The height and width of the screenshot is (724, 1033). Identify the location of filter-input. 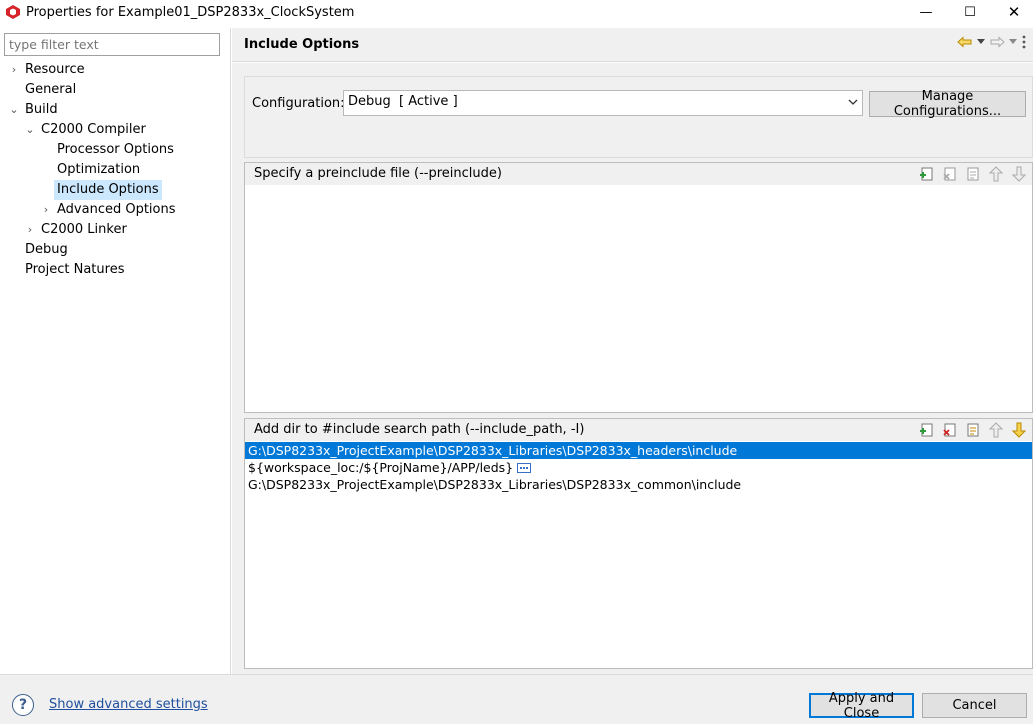
(112, 44).